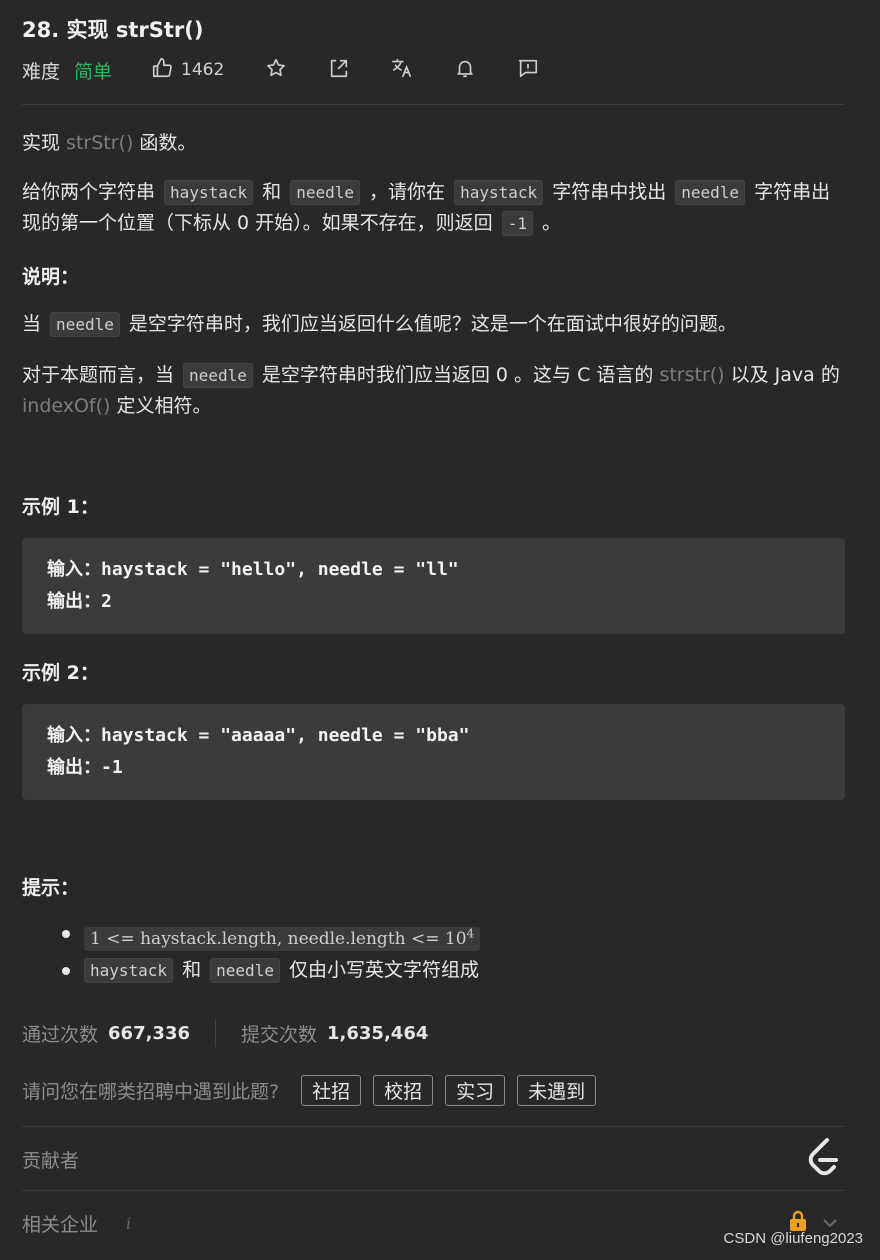 This screenshot has width=880, height=1260. Describe the element at coordinates (35, 324) in the screenshot. I see `text: 当` at that location.